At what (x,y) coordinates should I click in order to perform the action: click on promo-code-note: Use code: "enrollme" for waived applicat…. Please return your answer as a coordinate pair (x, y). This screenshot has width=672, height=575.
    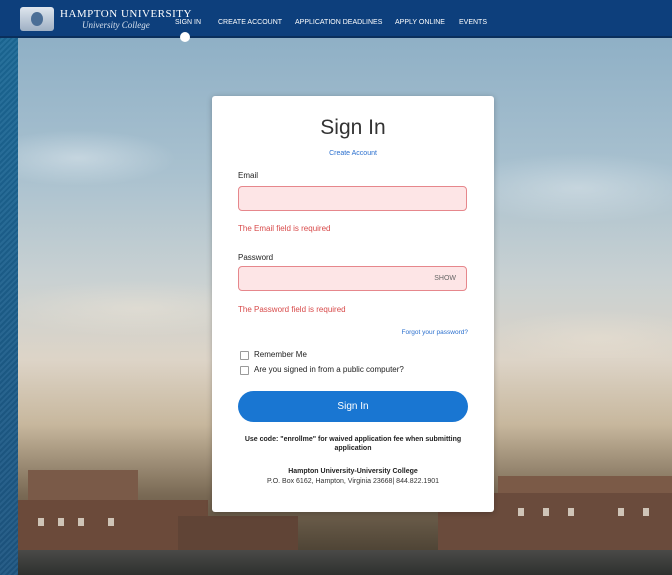
    Looking at the image, I should click on (353, 444).